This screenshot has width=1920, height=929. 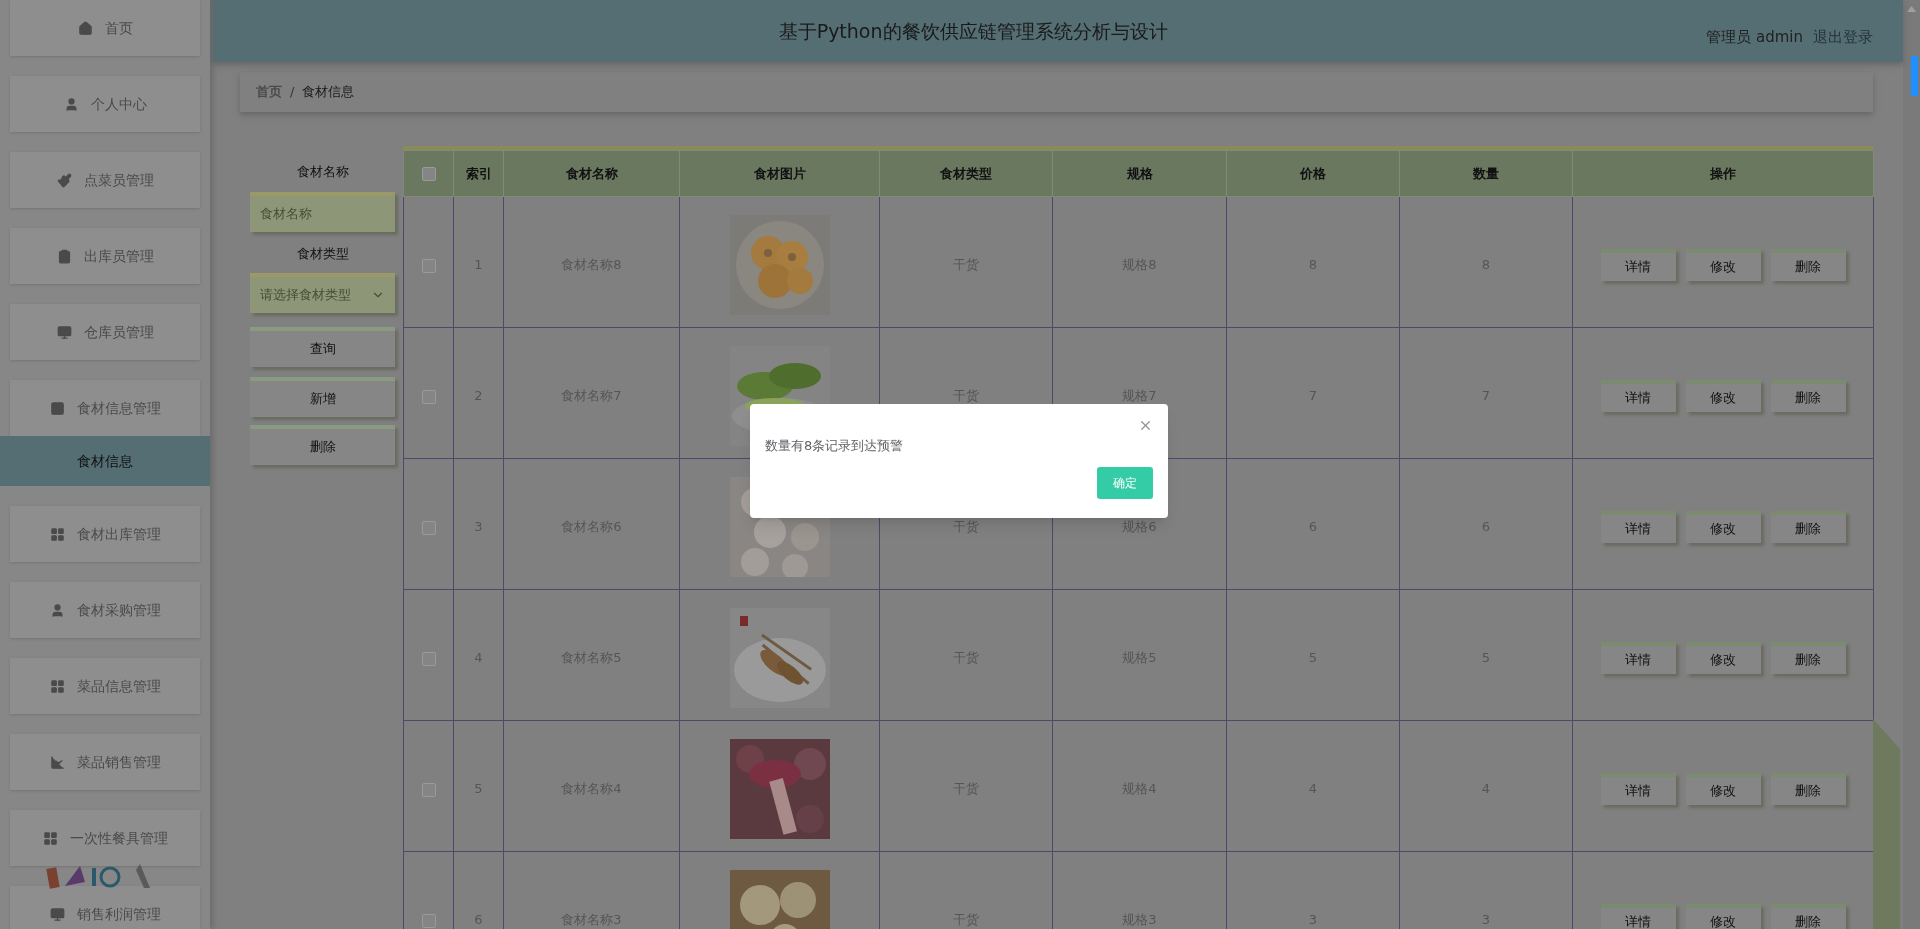 I want to click on toolbar-button: 新增, so click(x=322, y=397).